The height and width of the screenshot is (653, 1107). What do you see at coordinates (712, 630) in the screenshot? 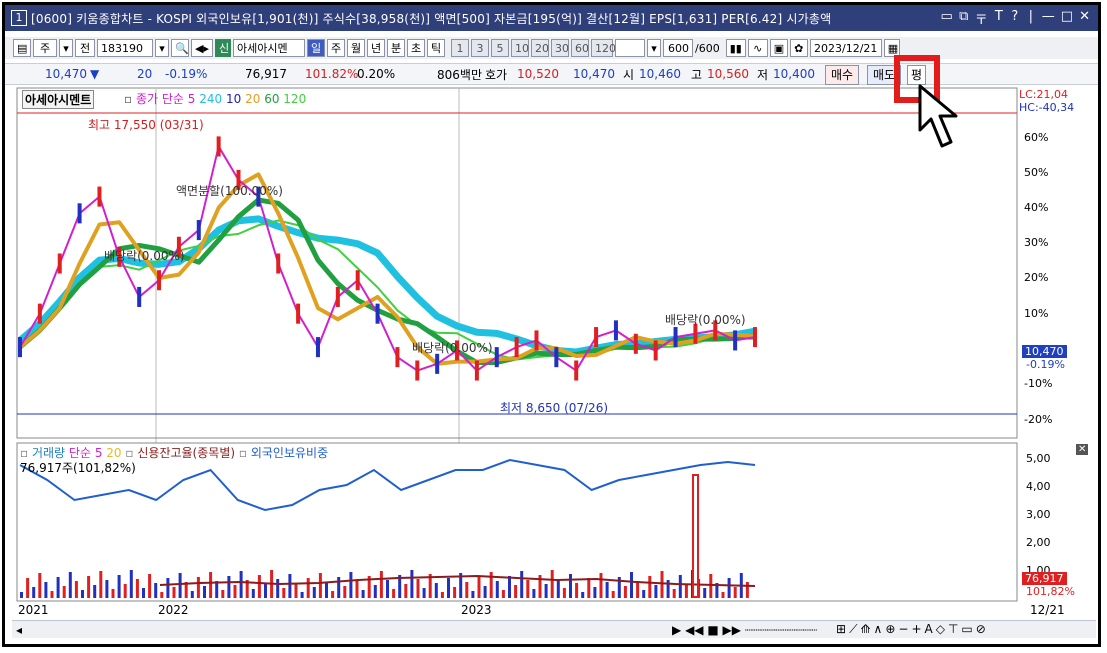
I see `stop-icon: ■` at bounding box center [712, 630].